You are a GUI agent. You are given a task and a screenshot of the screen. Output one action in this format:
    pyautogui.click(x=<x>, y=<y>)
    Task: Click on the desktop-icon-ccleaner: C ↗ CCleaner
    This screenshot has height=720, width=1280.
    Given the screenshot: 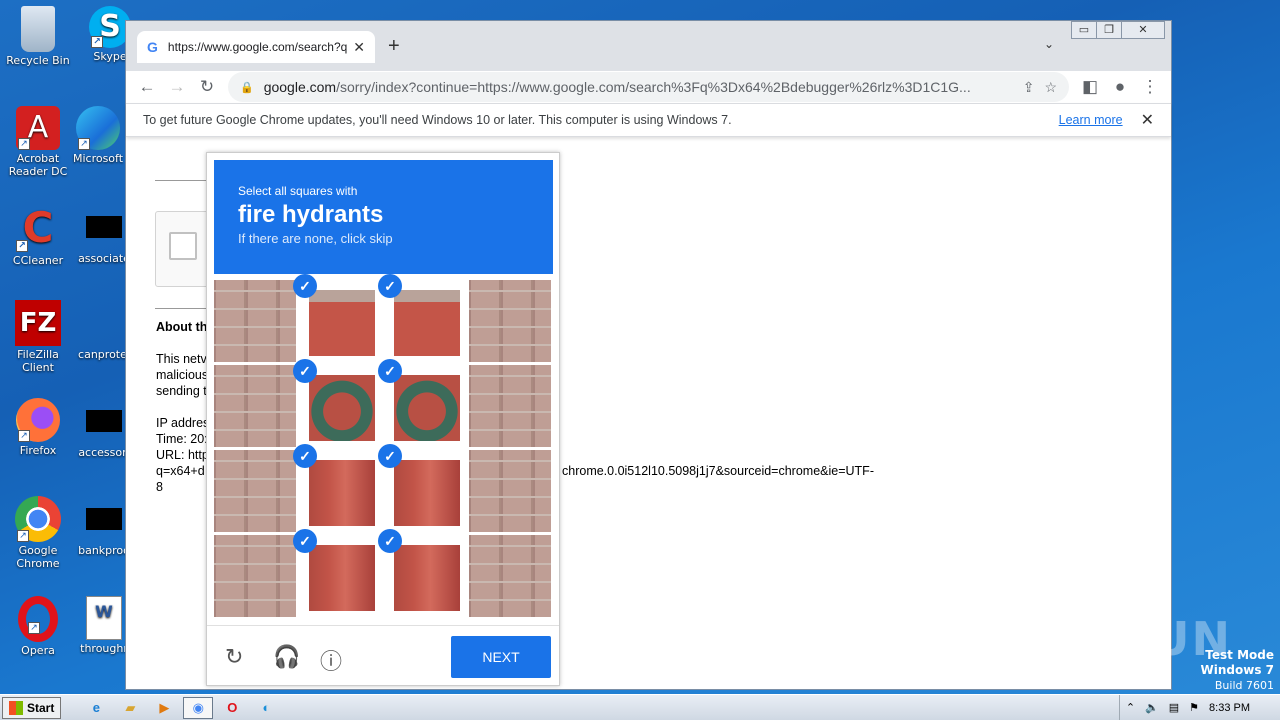 What is the action you would take?
    pyautogui.click(x=38, y=236)
    